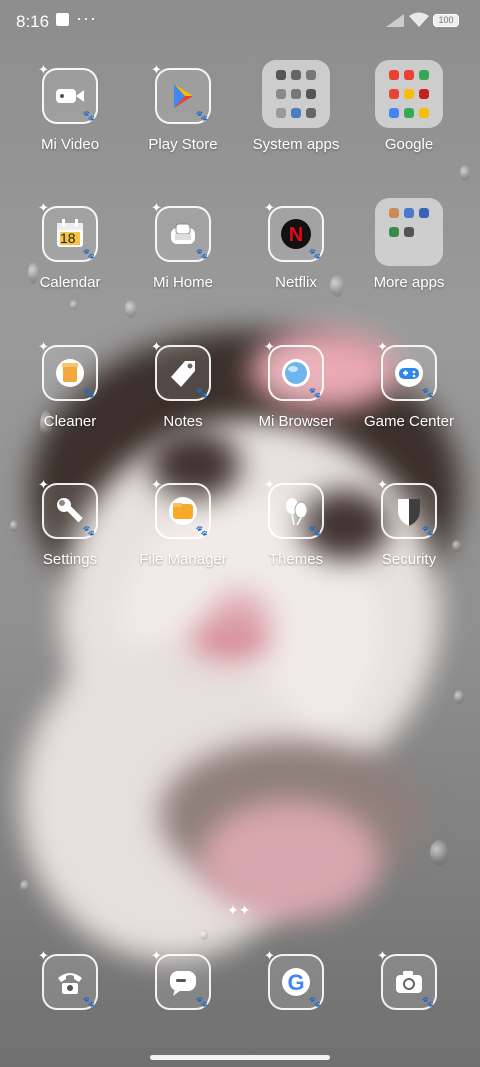 Image resolution: width=480 pixels, height=1067 pixels. Describe the element at coordinates (294, 370) in the screenshot. I see `mi-browser-icon: ✦ 🐾` at that location.